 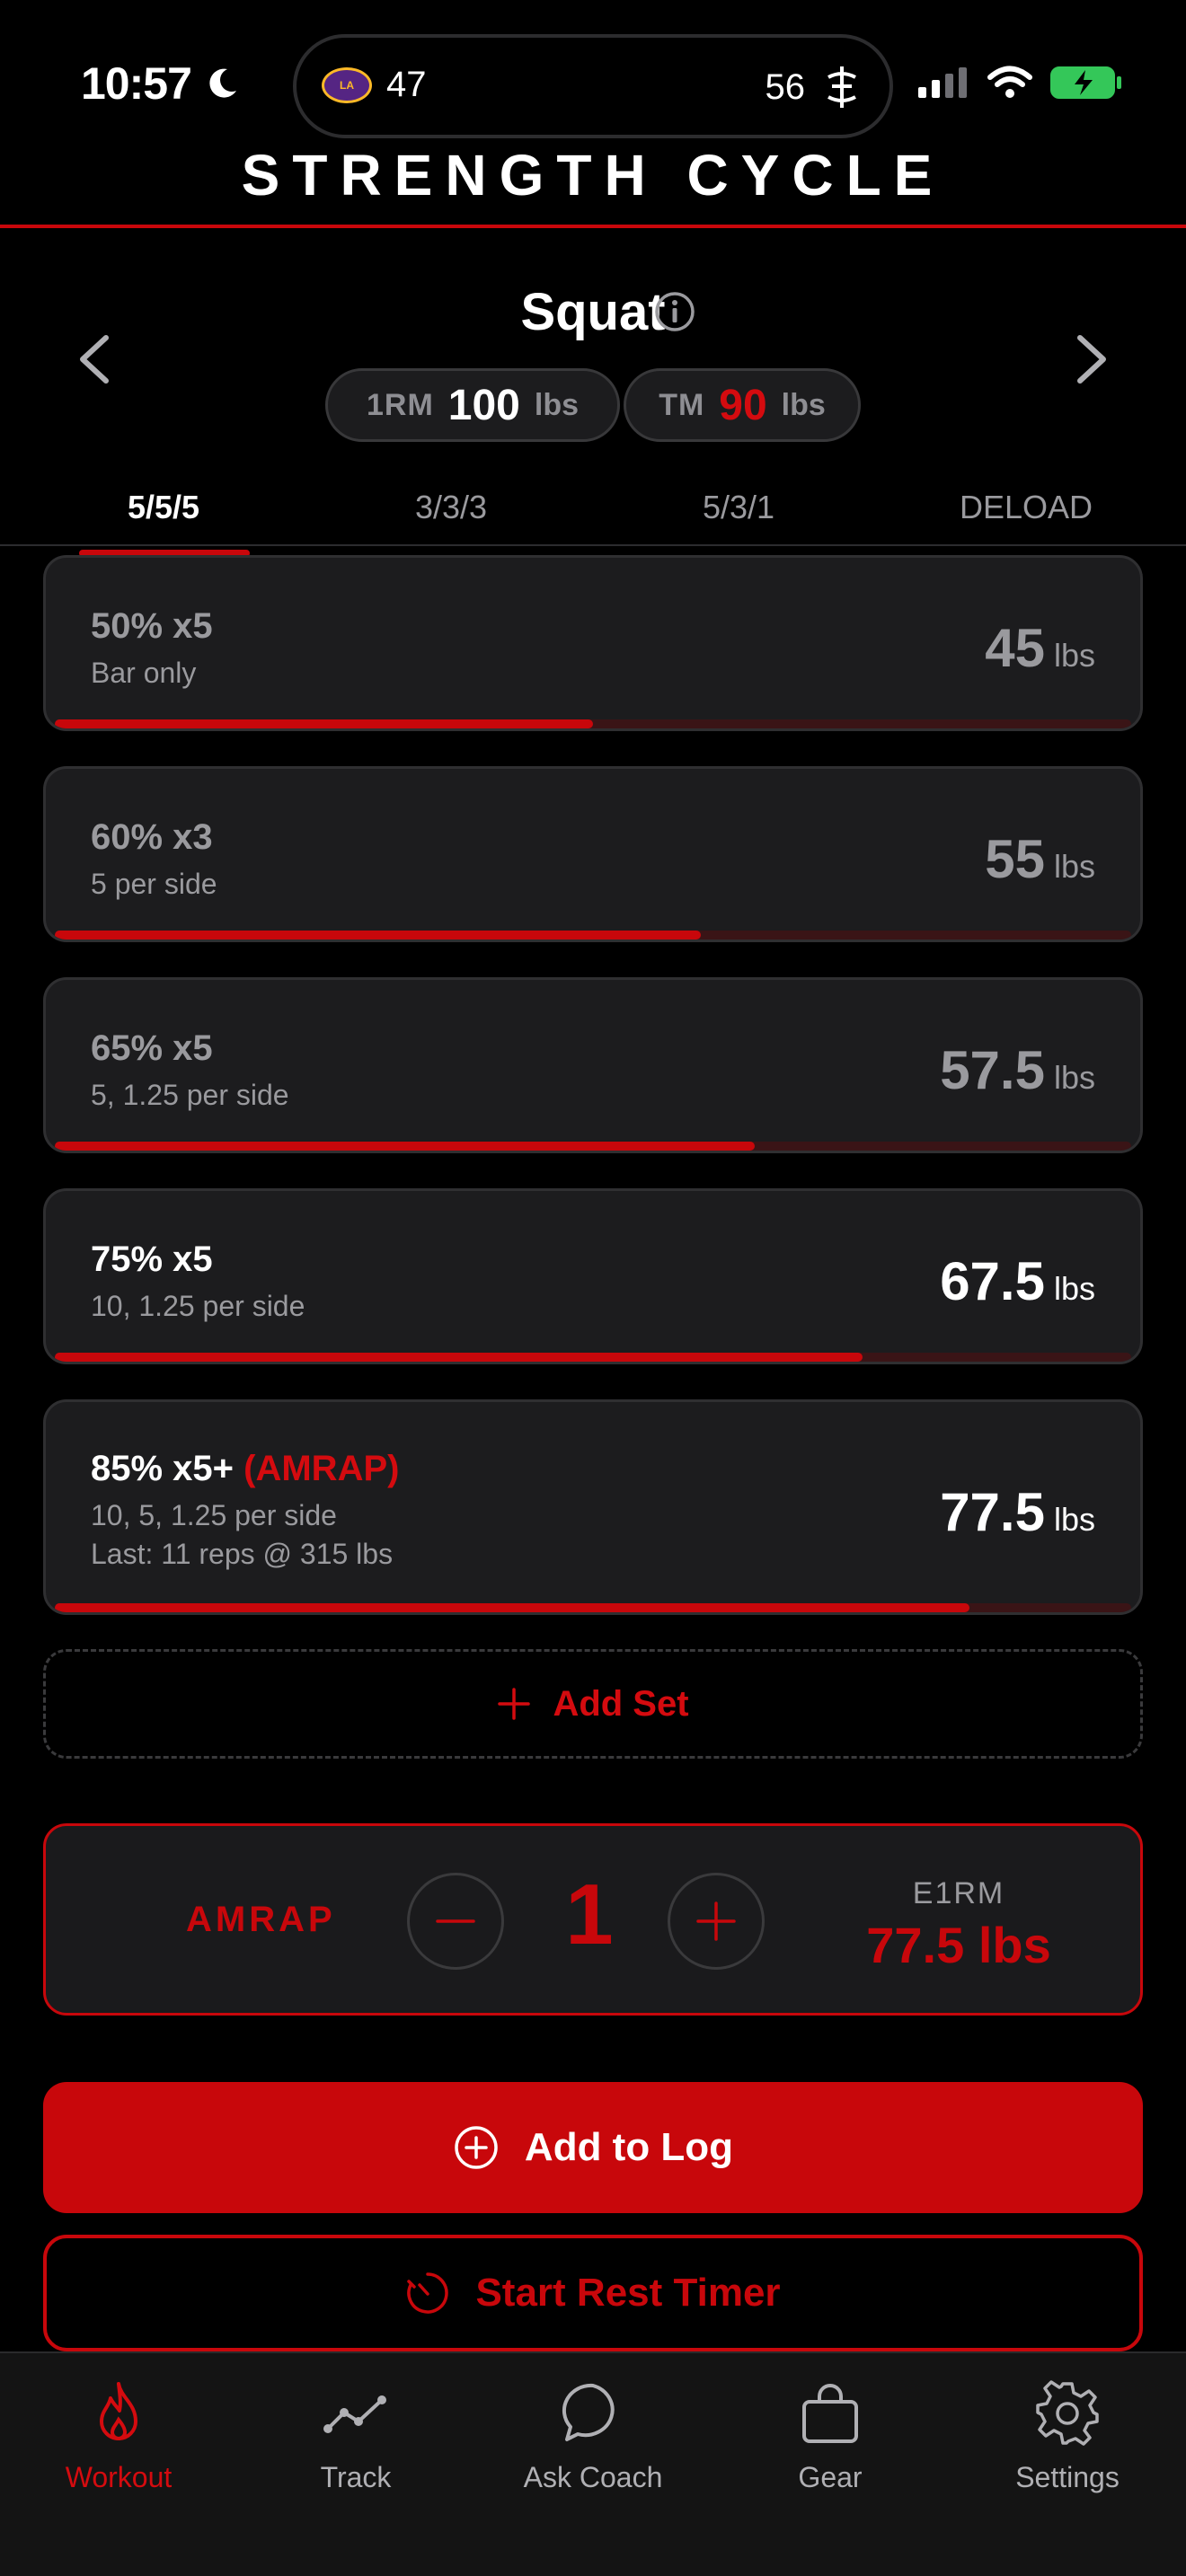 I want to click on set-plates: Bar only, so click(x=144, y=673).